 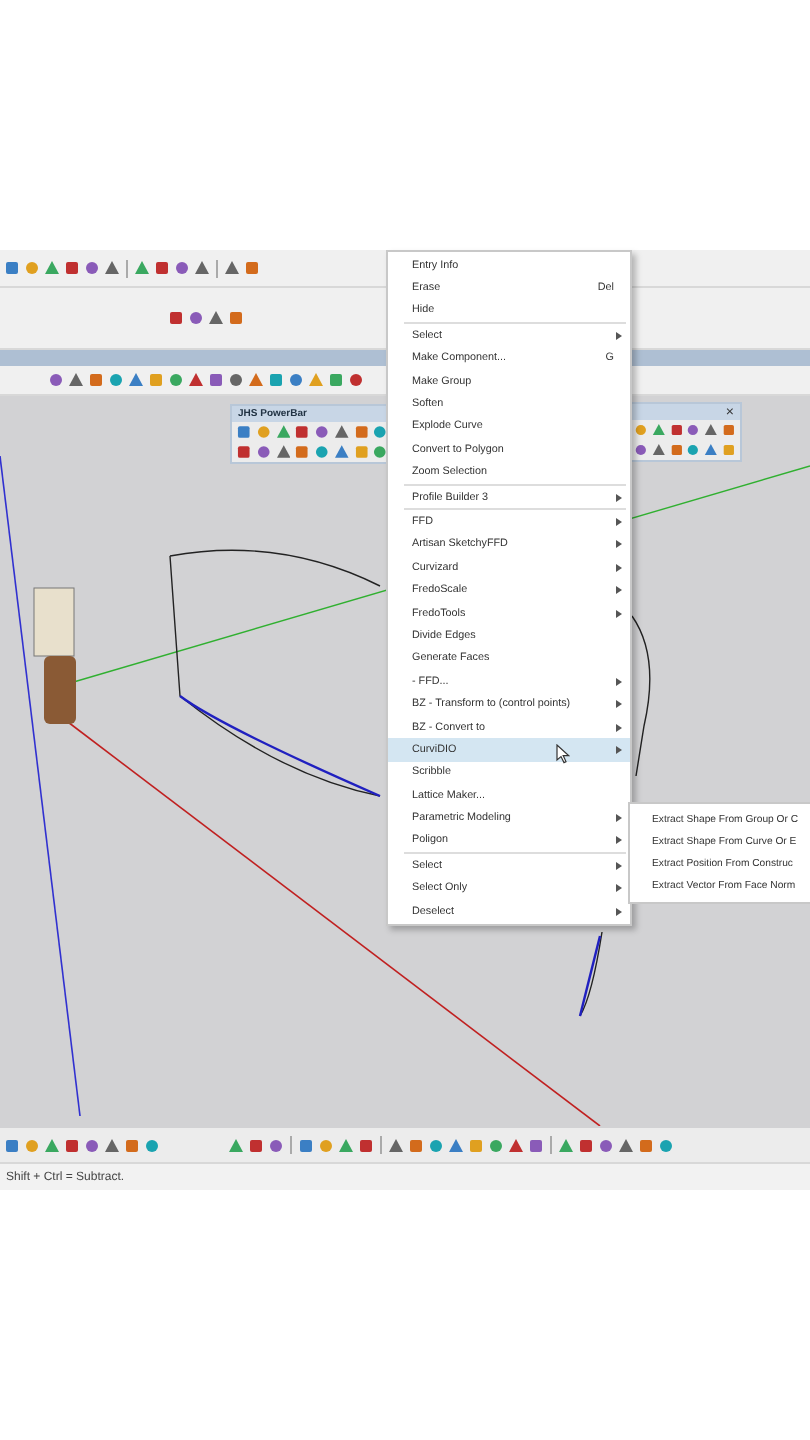 I want to click on mouse-cursor-icon, so click(x=563, y=754).